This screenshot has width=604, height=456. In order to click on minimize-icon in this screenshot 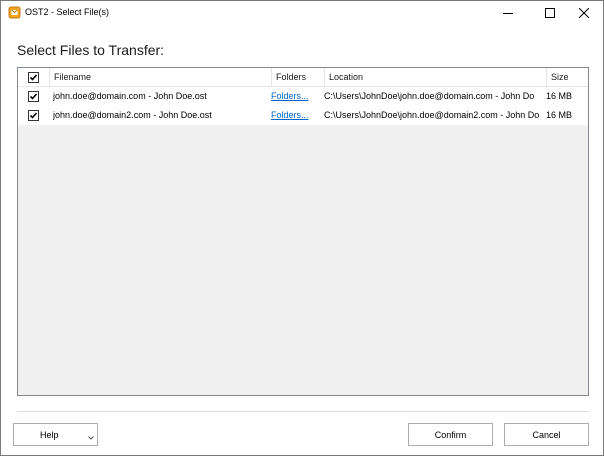, I will do `click(508, 13)`.